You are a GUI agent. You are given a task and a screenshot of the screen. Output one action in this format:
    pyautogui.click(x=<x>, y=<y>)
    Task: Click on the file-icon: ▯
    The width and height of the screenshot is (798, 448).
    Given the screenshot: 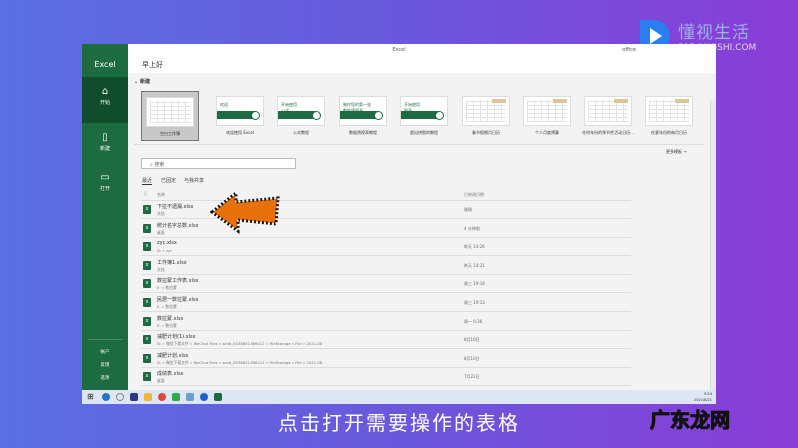 What is the action you would take?
    pyautogui.click(x=145, y=194)
    